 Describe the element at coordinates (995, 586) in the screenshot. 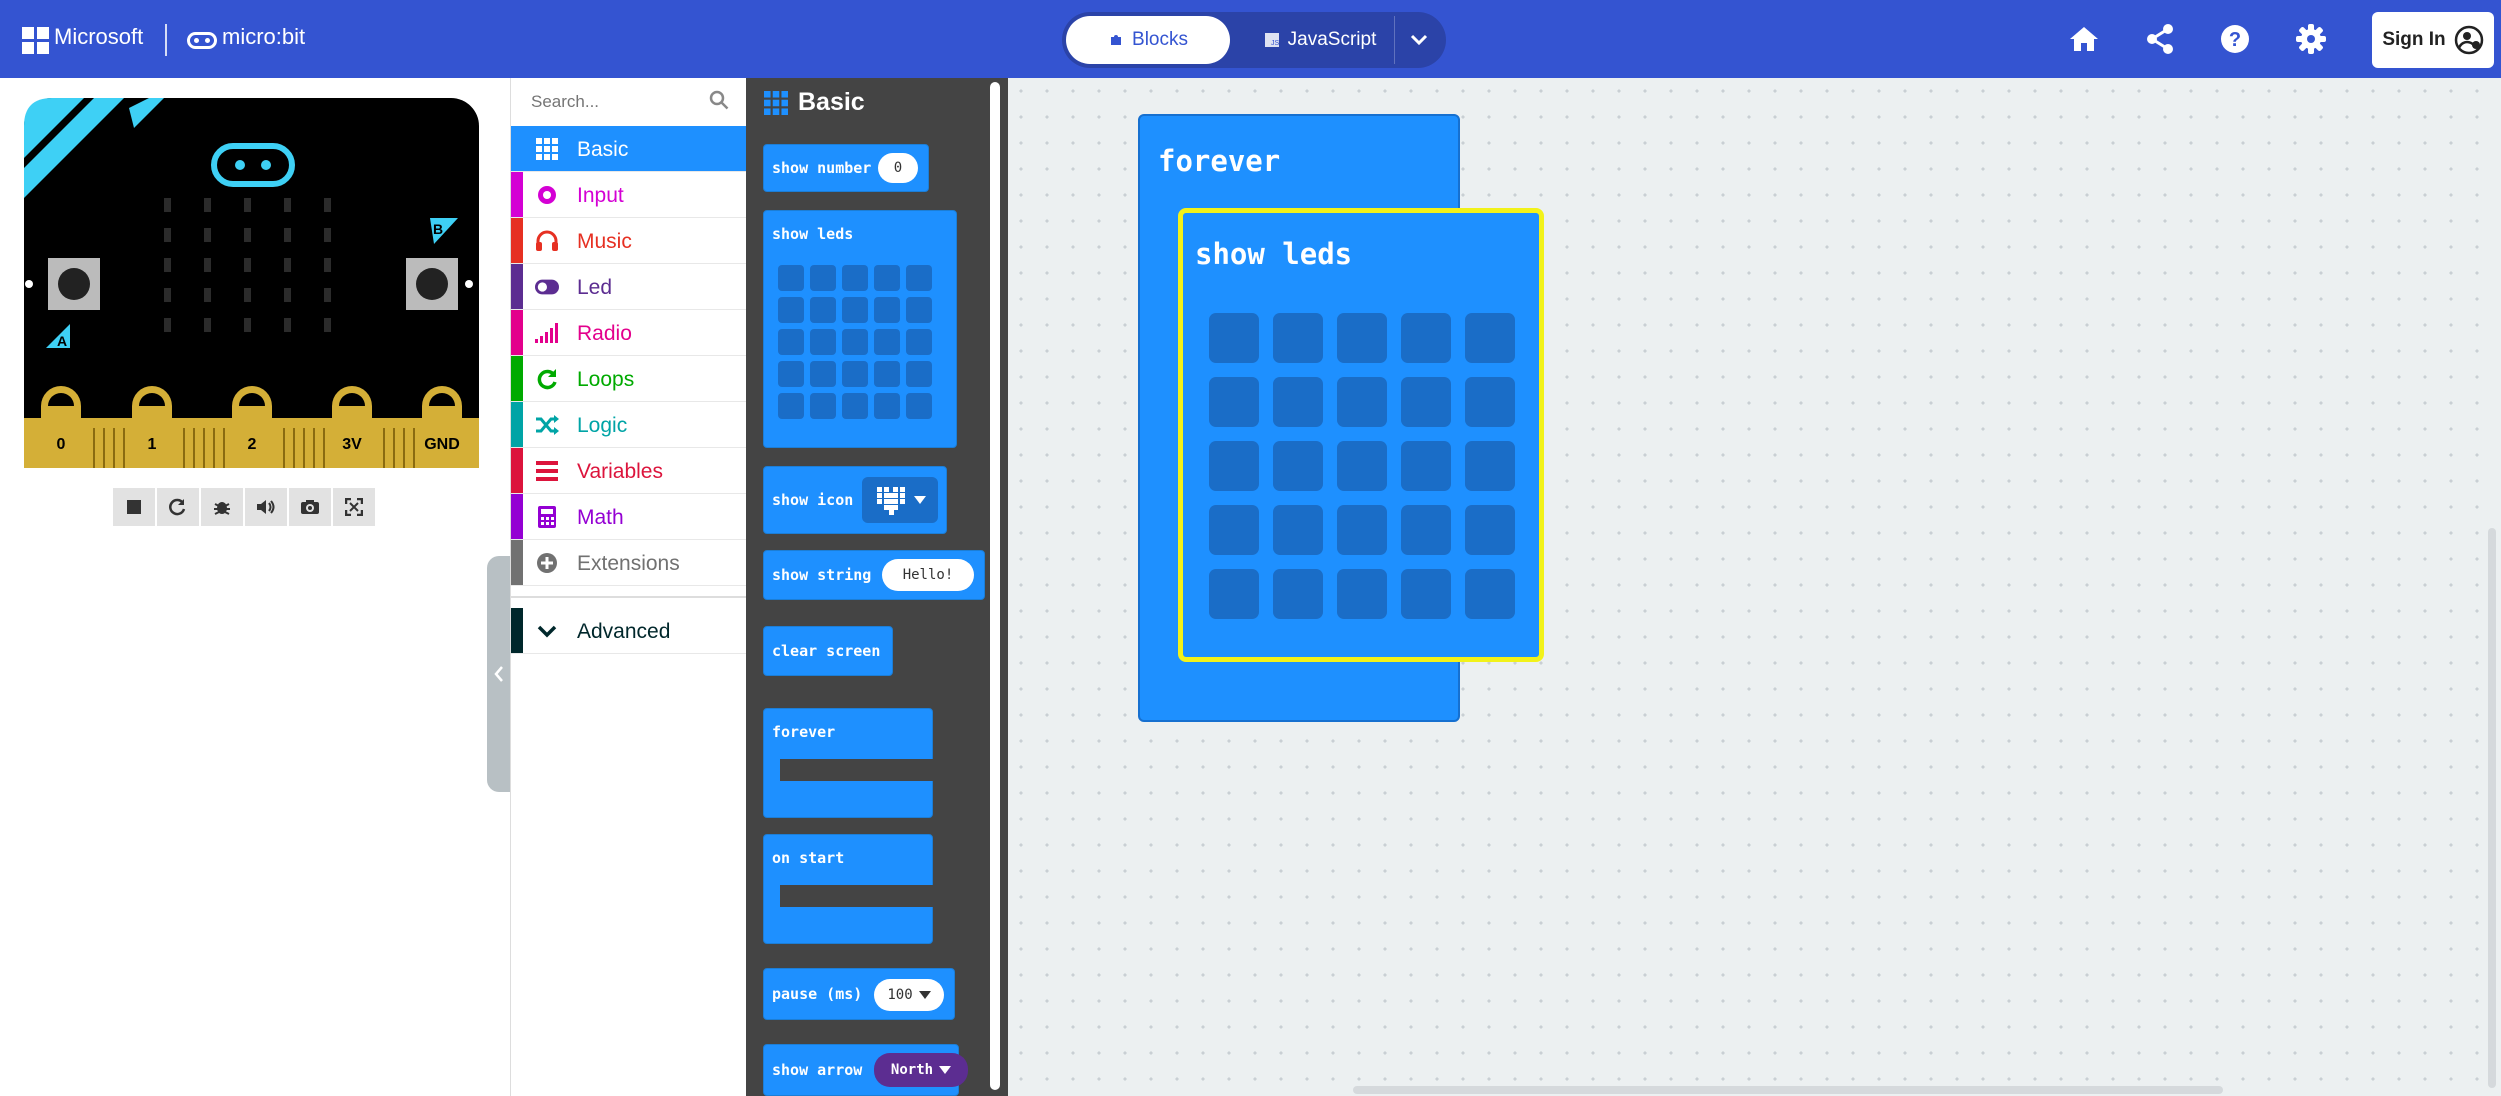

I see `flyout-scrollbar` at that location.